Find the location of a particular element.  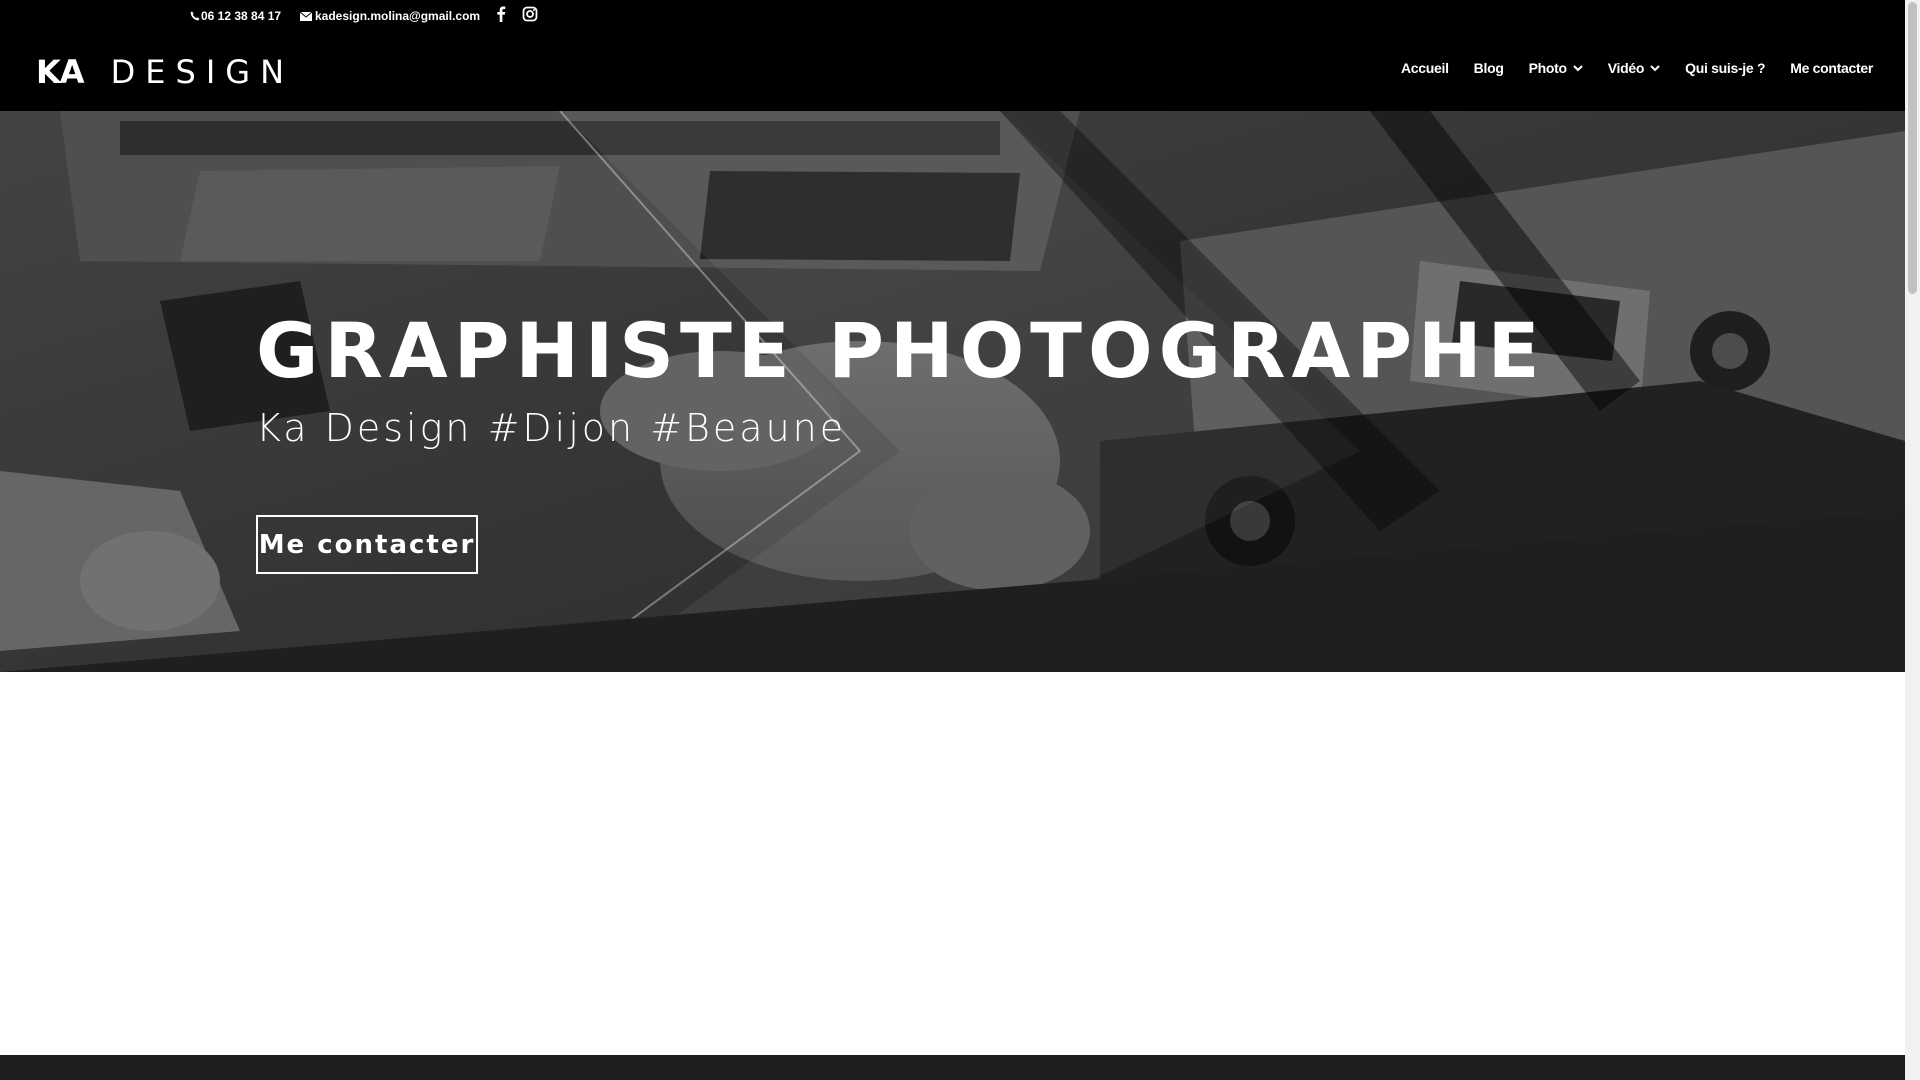

top-bar: 06 12 38 84 17 kadesign.molina@gmail.com is located at coordinates (952, 16).